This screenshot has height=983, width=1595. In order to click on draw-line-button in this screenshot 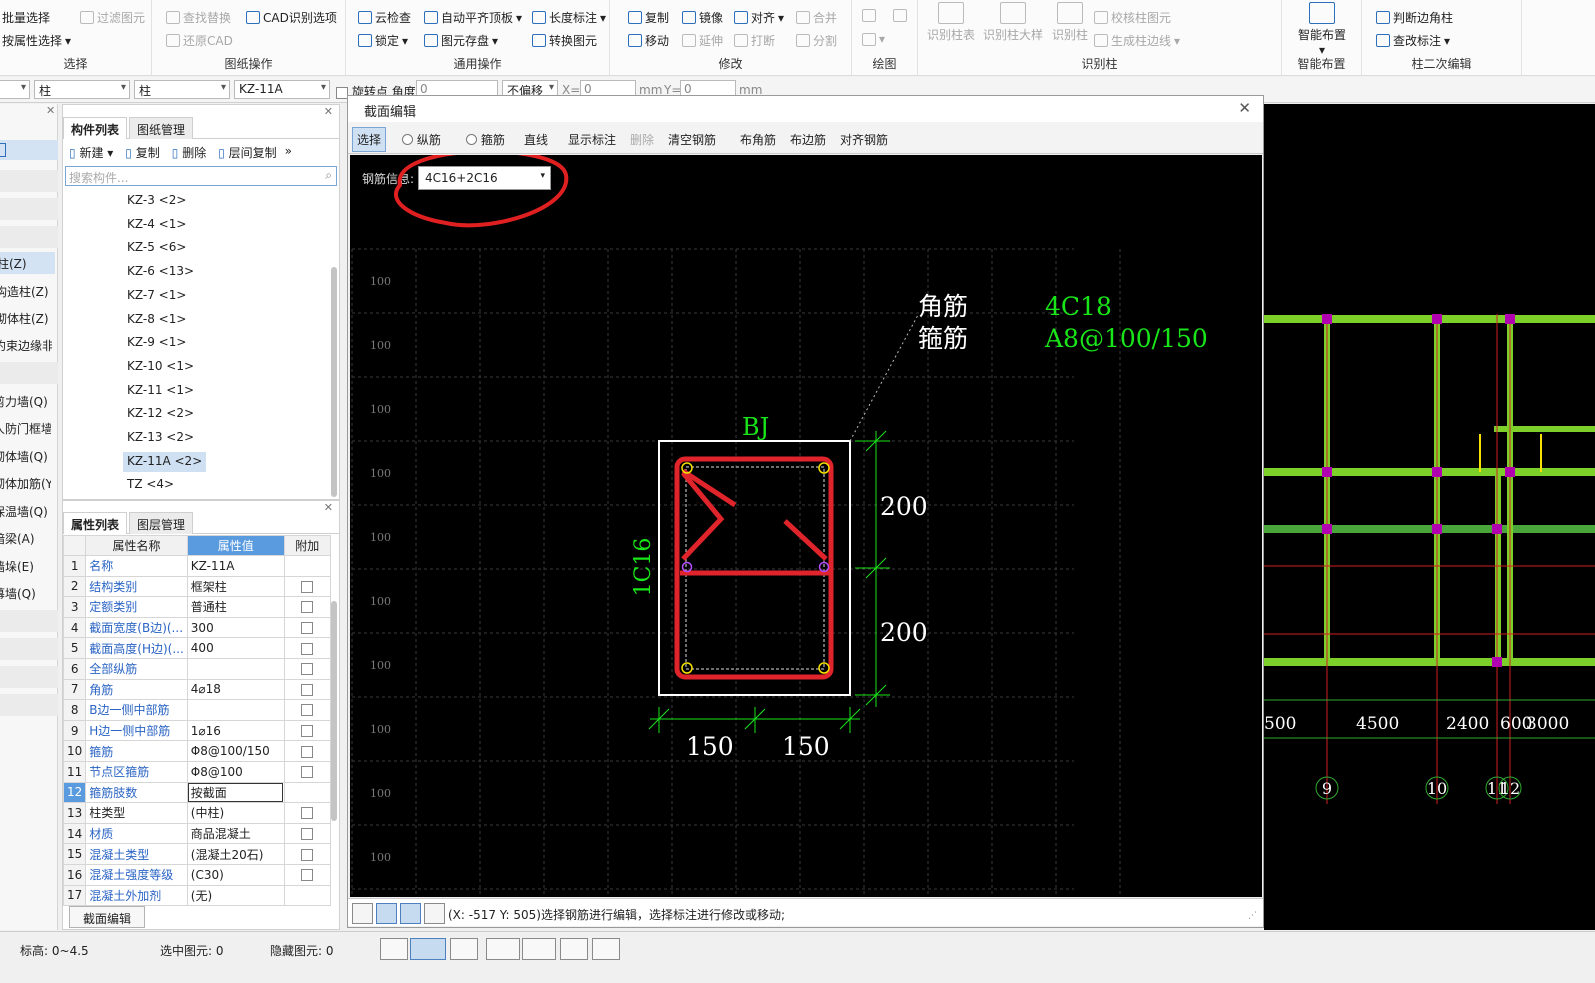, I will do `click(884, 15)`.